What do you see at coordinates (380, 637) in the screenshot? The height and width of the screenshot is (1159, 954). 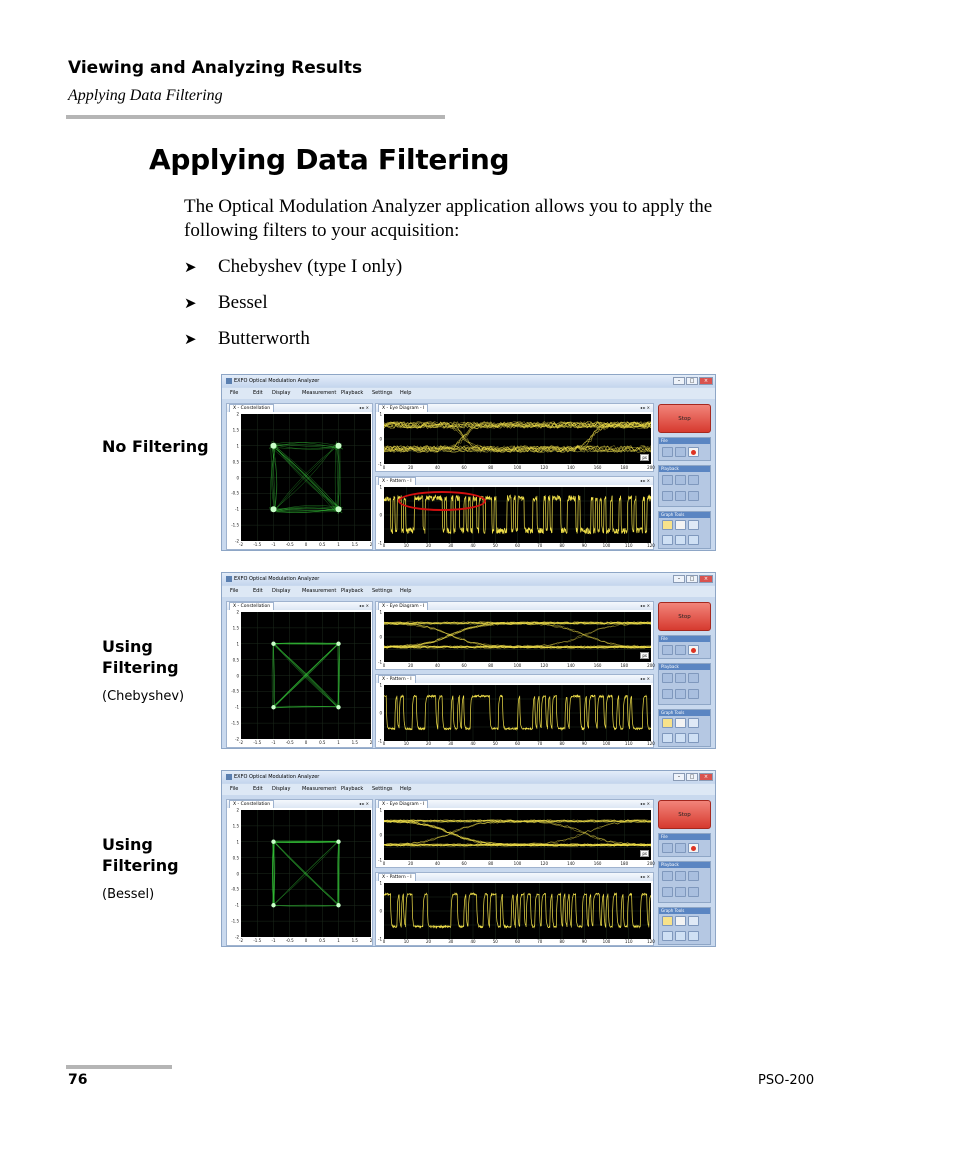 I see `eye-y-axis: 1 0 -1` at bounding box center [380, 637].